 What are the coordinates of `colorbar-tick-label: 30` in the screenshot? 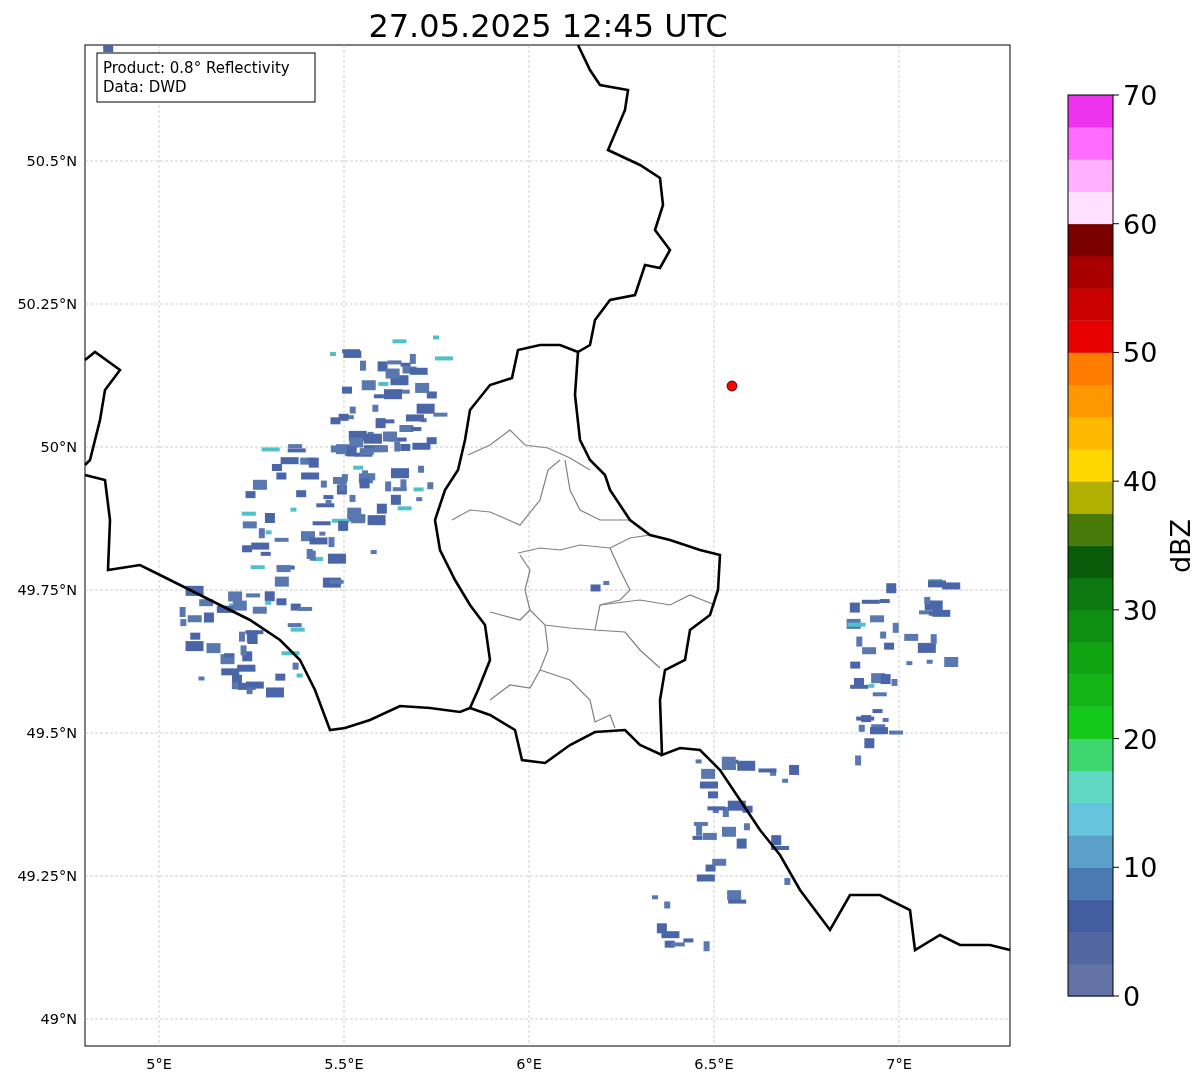 It's located at (1140, 610).